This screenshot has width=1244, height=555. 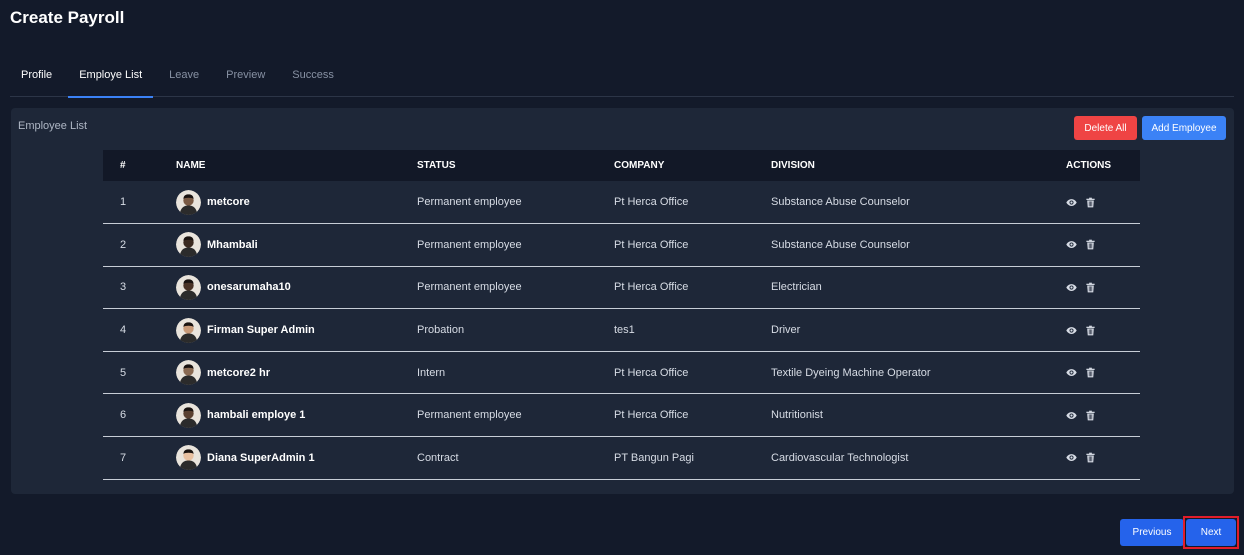 I want to click on header-division: DIVISION, so click(x=793, y=165).